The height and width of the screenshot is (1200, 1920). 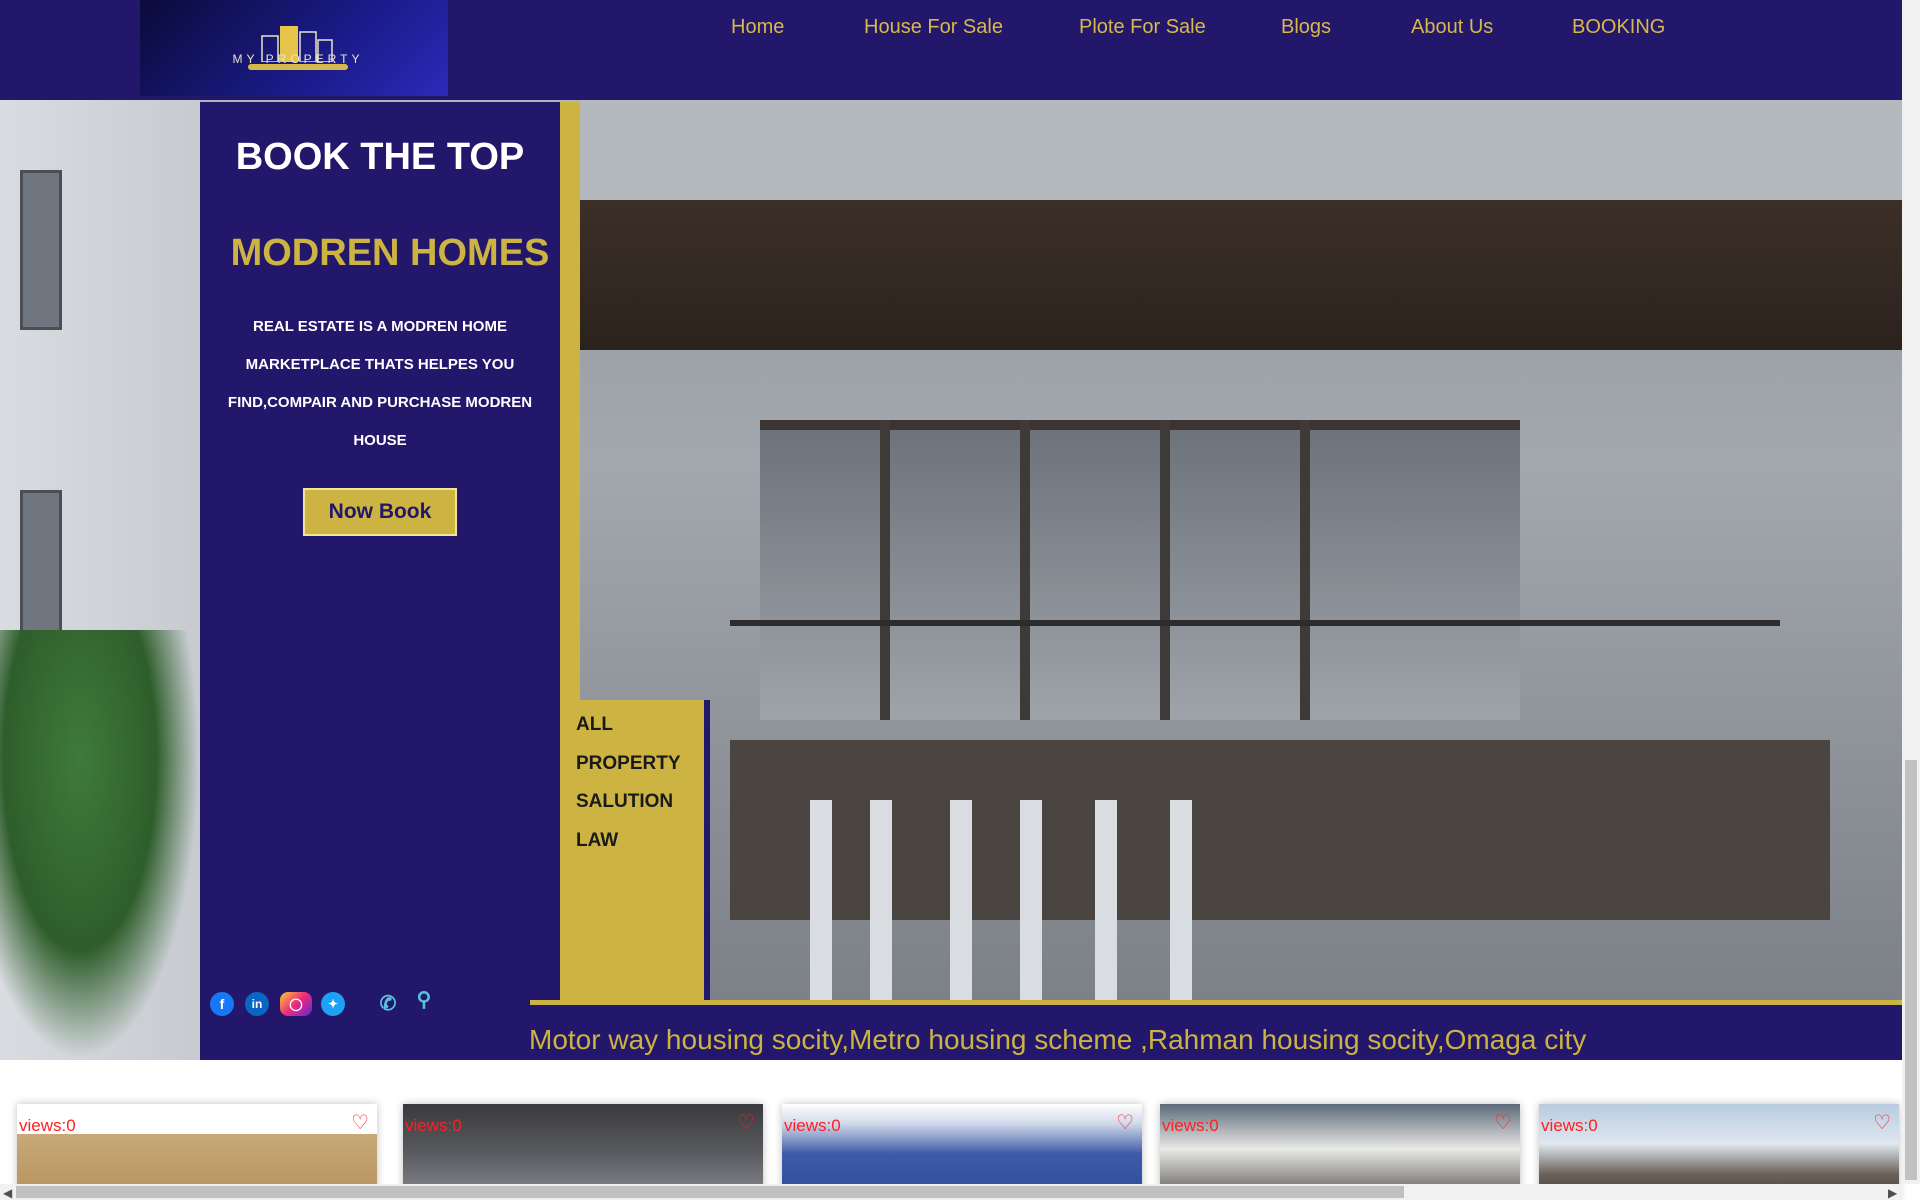 What do you see at coordinates (222, 1004) in the screenshot?
I see `facebook-icon: f` at bounding box center [222, 1004].